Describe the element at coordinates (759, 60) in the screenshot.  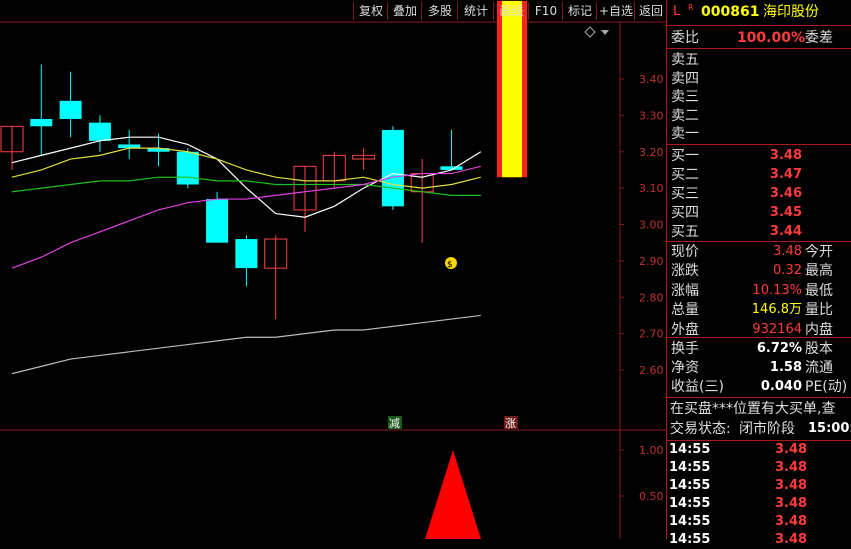
I see `ask-level-row: 卖五` at that location.